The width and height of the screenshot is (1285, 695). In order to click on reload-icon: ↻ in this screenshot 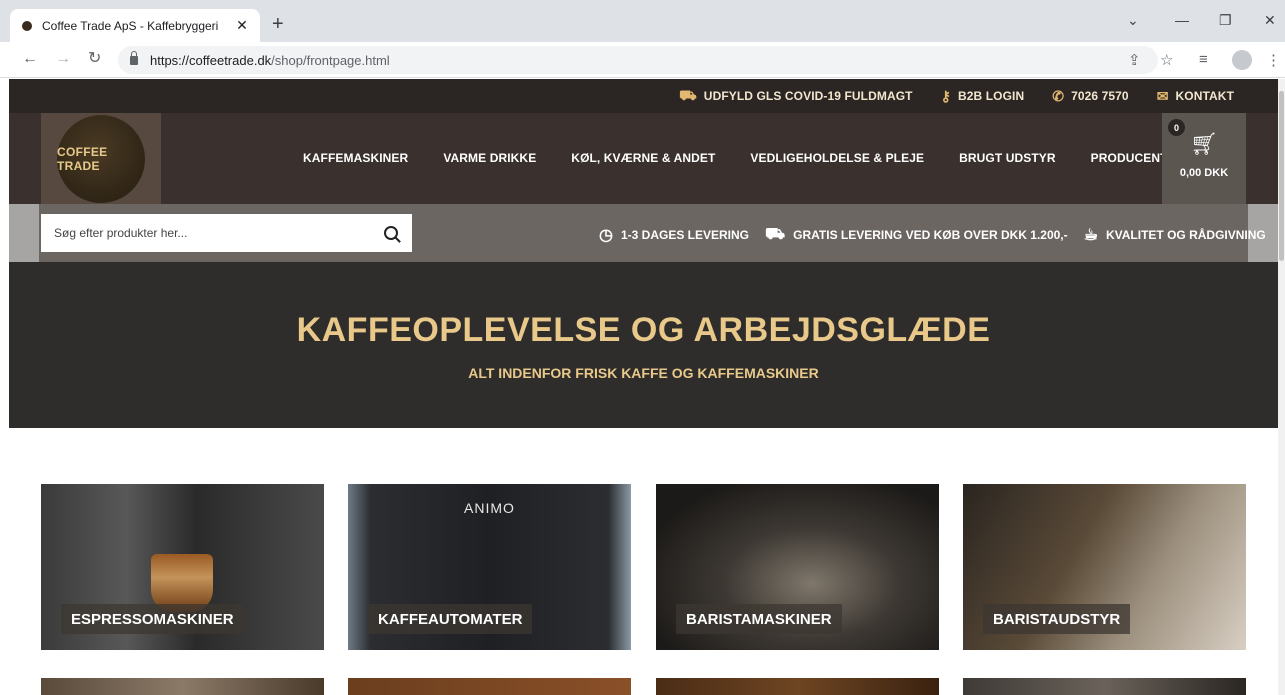, I will do `click(94, 59)`.